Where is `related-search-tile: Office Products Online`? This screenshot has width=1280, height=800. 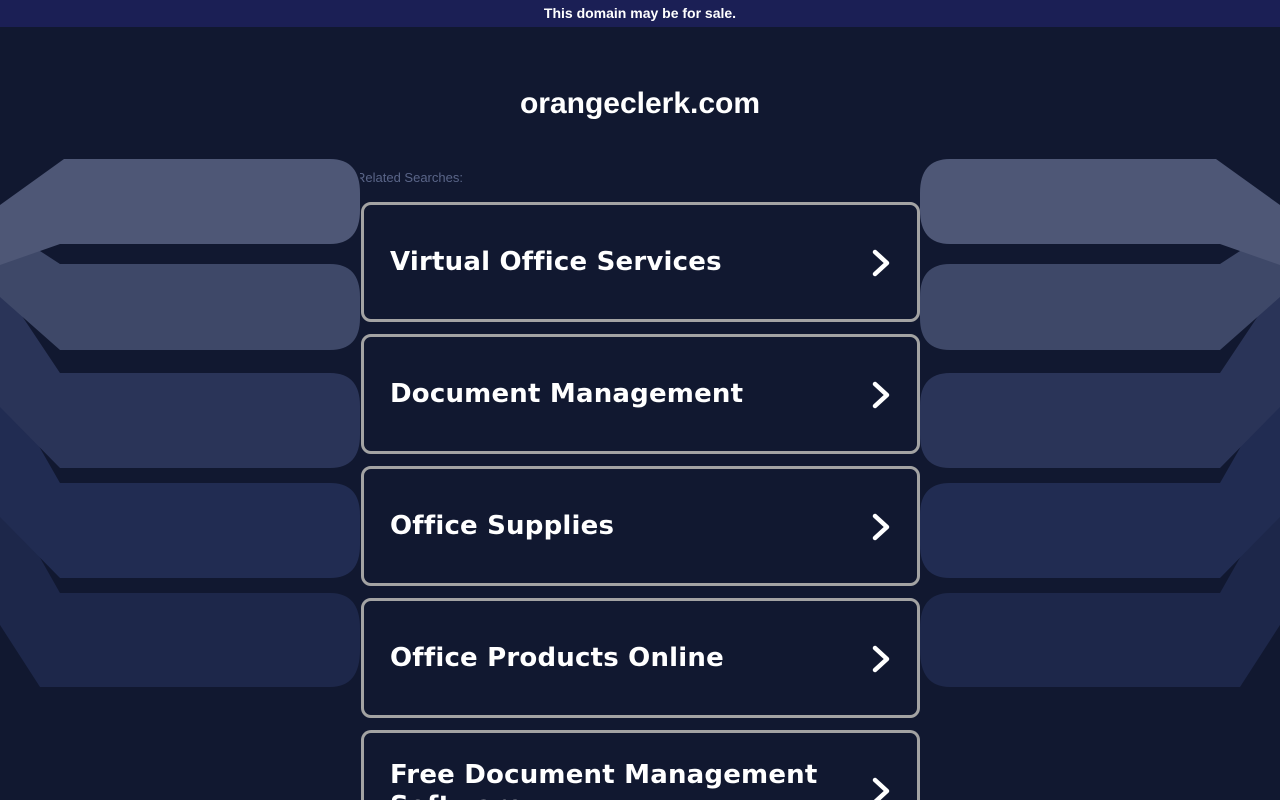 related-search-tile: Office Products Online is located at coordinates (640, 658).